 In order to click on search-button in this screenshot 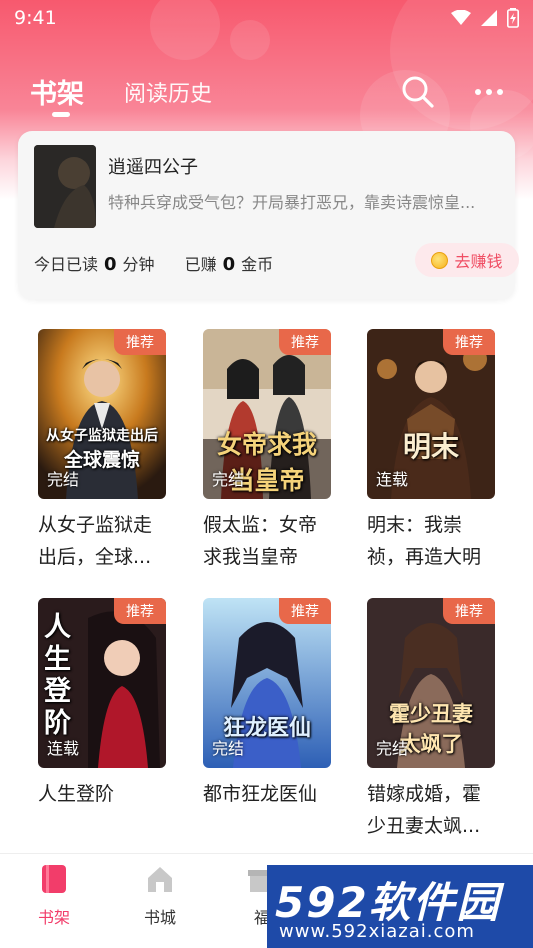, I will do `click(418, 92)`.